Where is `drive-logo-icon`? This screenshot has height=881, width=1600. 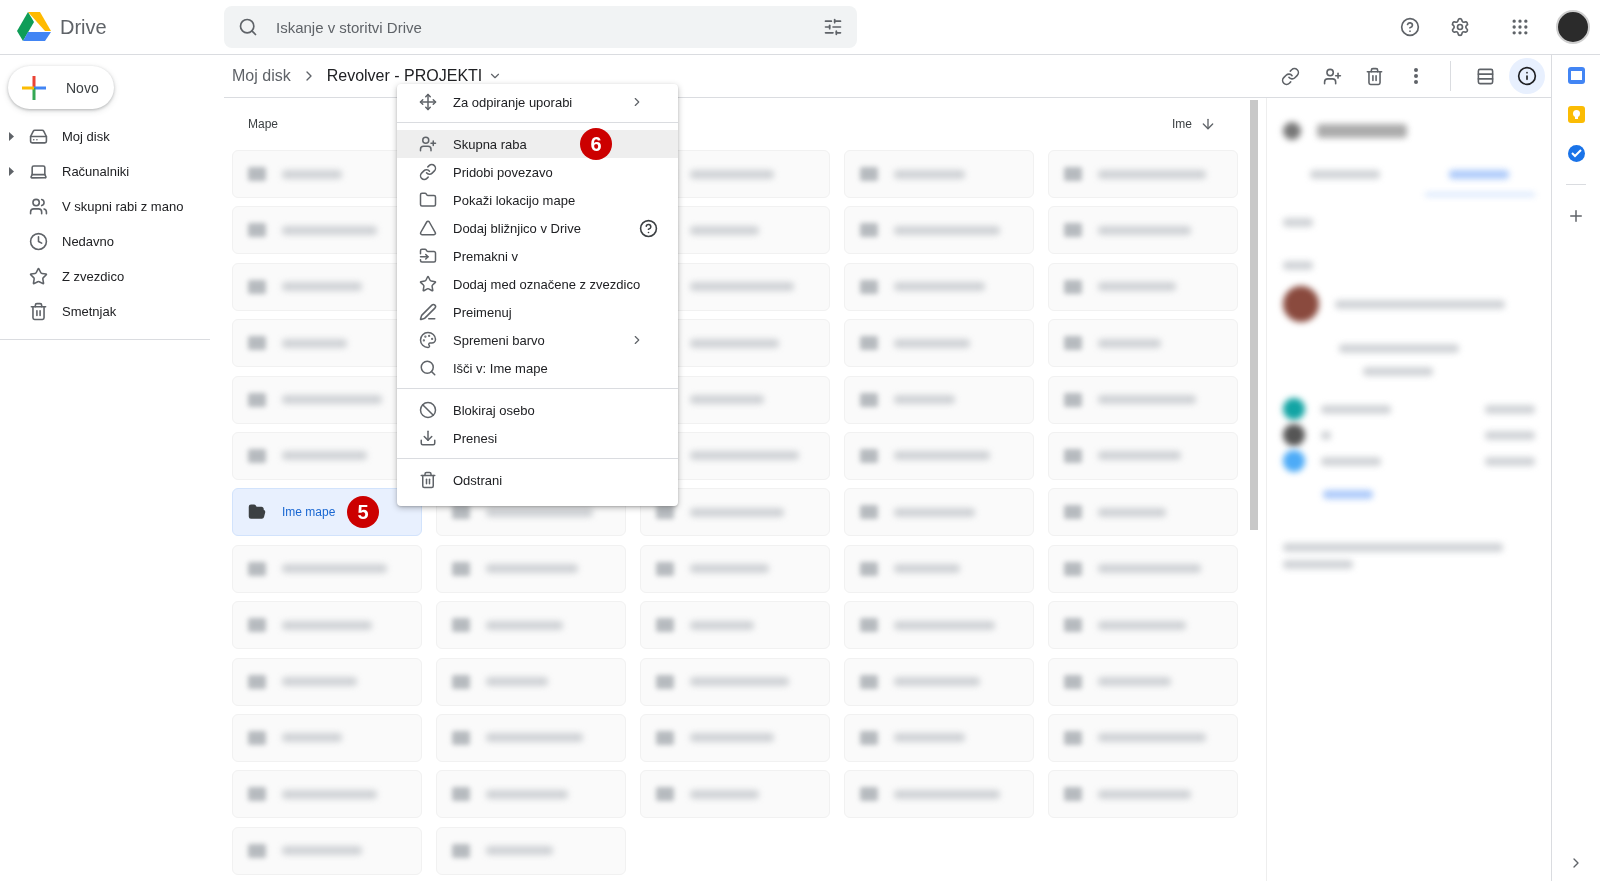
drive-logo-icon is located at coordinates (34, 27).